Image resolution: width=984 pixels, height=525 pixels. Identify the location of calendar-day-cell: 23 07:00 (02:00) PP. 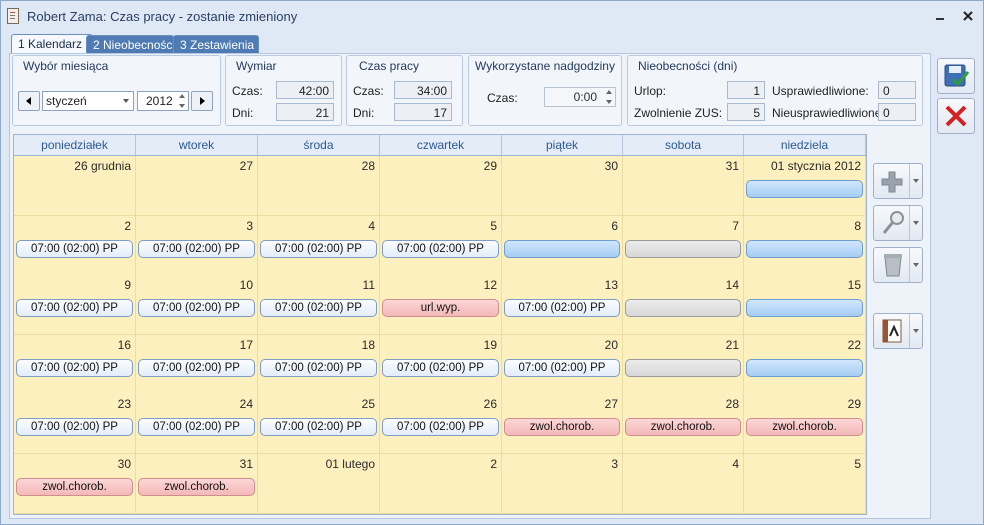
(75, 424).